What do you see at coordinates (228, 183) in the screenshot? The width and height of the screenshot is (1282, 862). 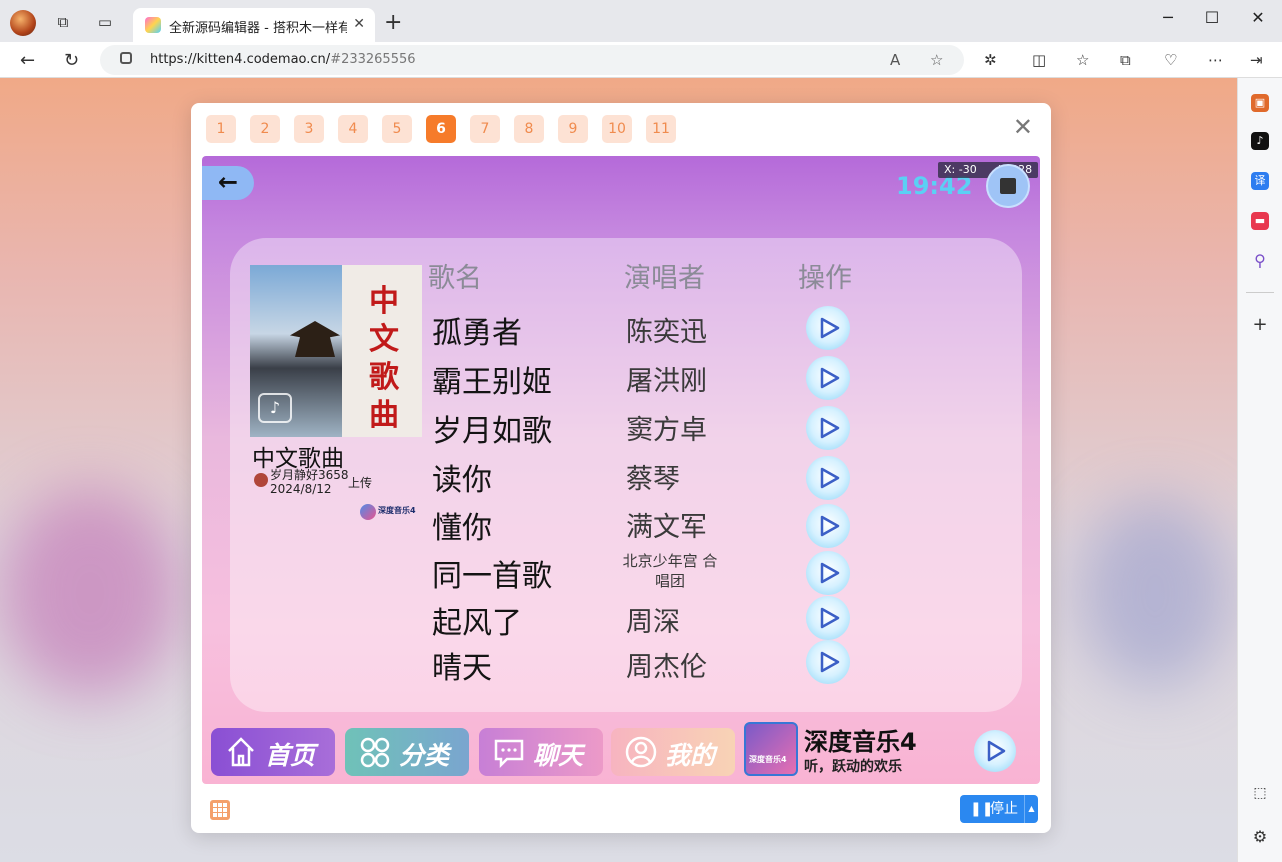 I see `back-button: ←` at bounding box center [228, 183].